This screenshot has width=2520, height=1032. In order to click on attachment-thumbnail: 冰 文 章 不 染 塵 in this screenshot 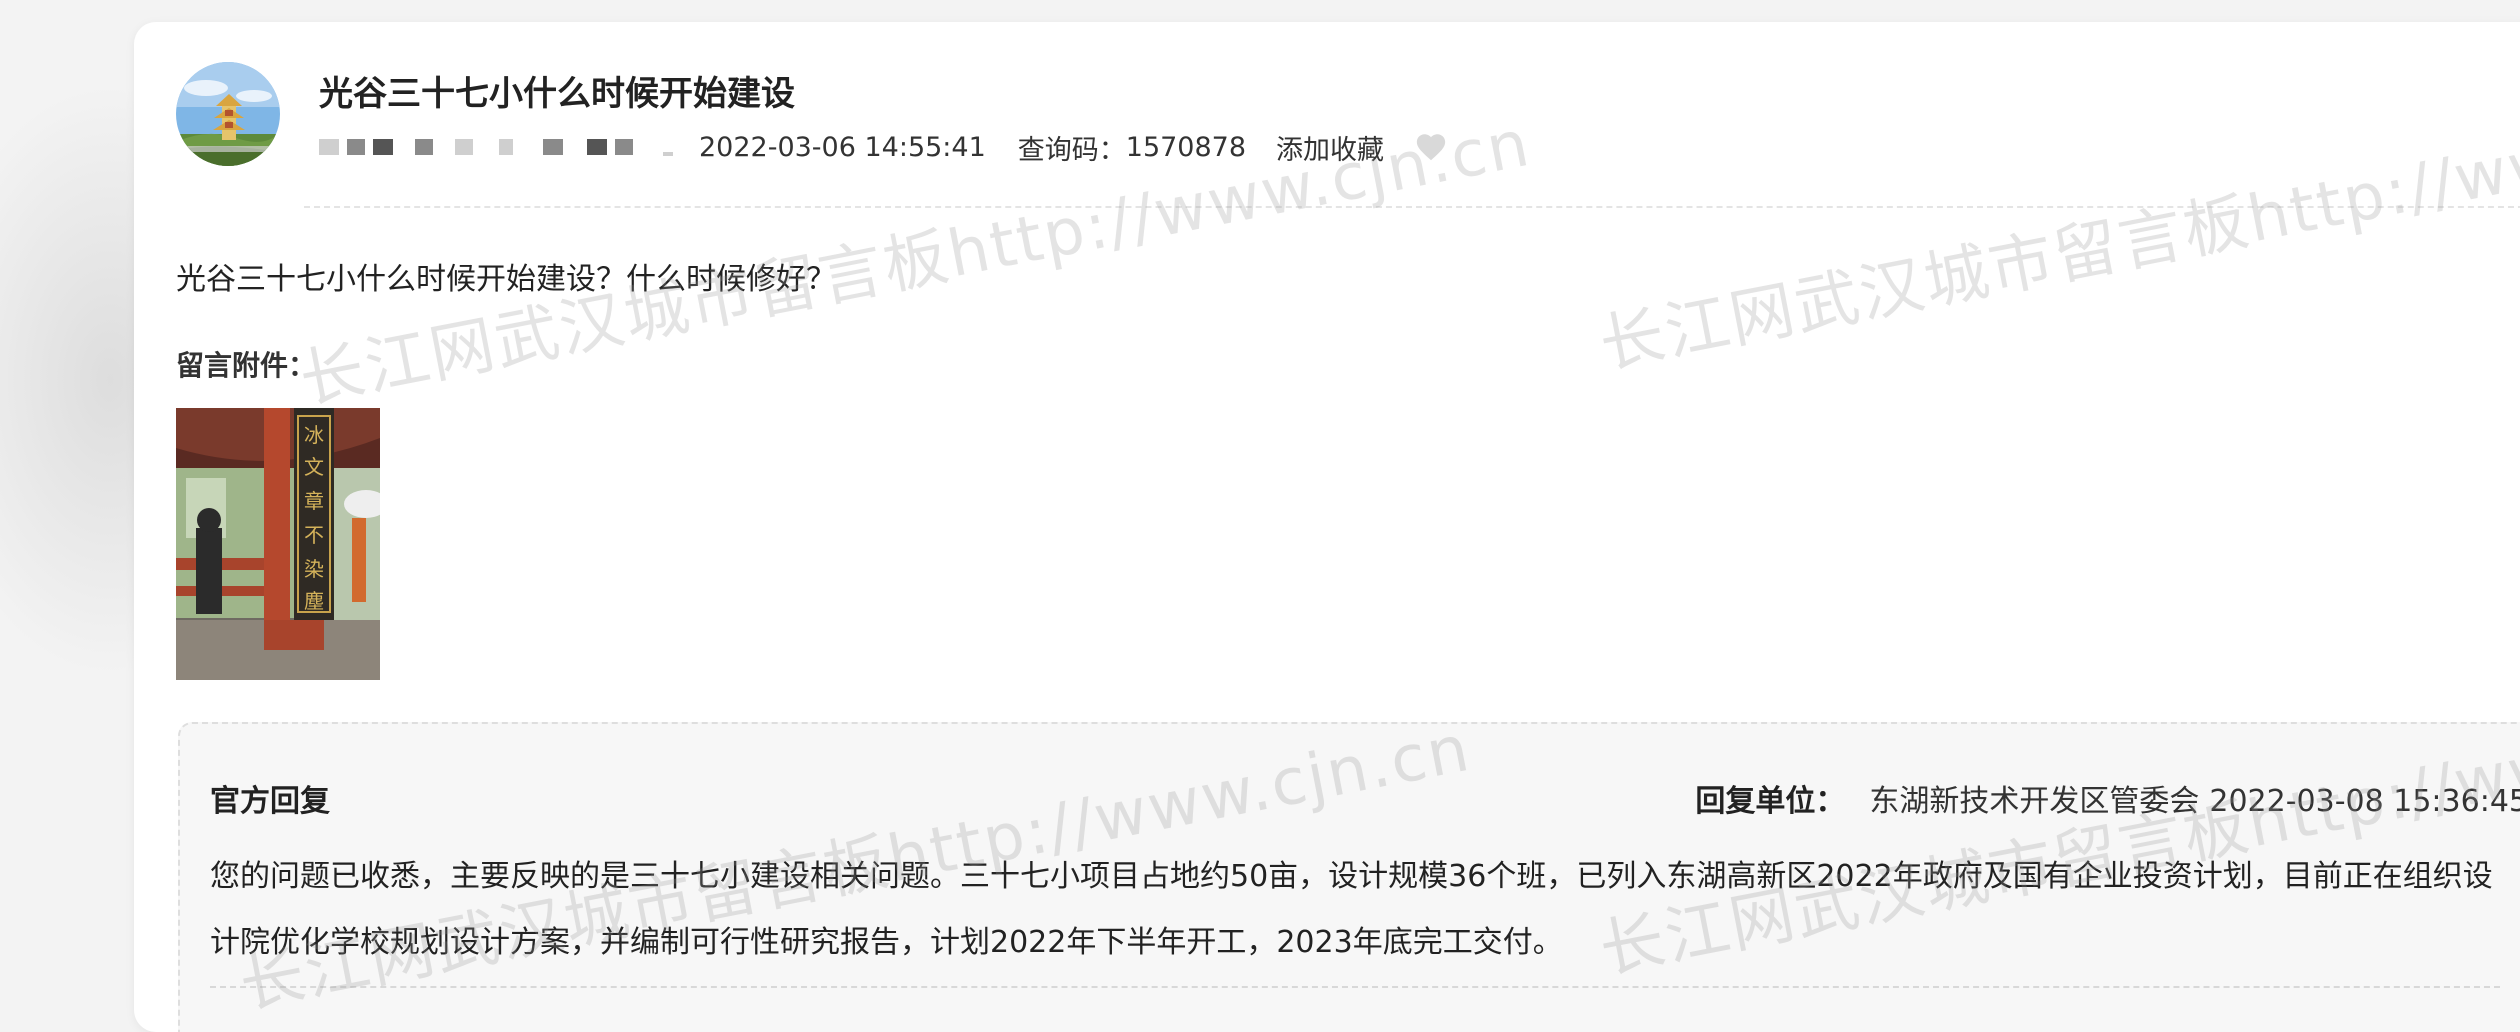, I will do `click(278, 544)`.